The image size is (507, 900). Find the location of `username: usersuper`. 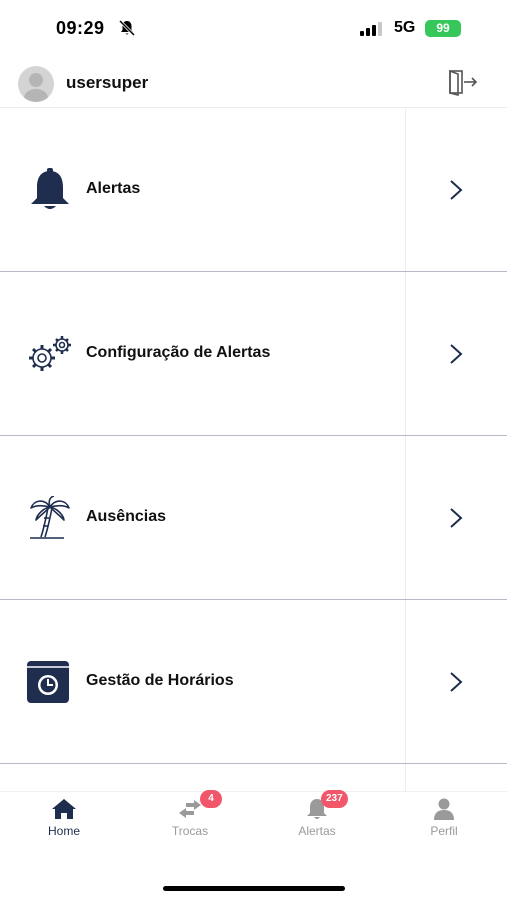

username: usersuper is located at coordinates (107, 82).